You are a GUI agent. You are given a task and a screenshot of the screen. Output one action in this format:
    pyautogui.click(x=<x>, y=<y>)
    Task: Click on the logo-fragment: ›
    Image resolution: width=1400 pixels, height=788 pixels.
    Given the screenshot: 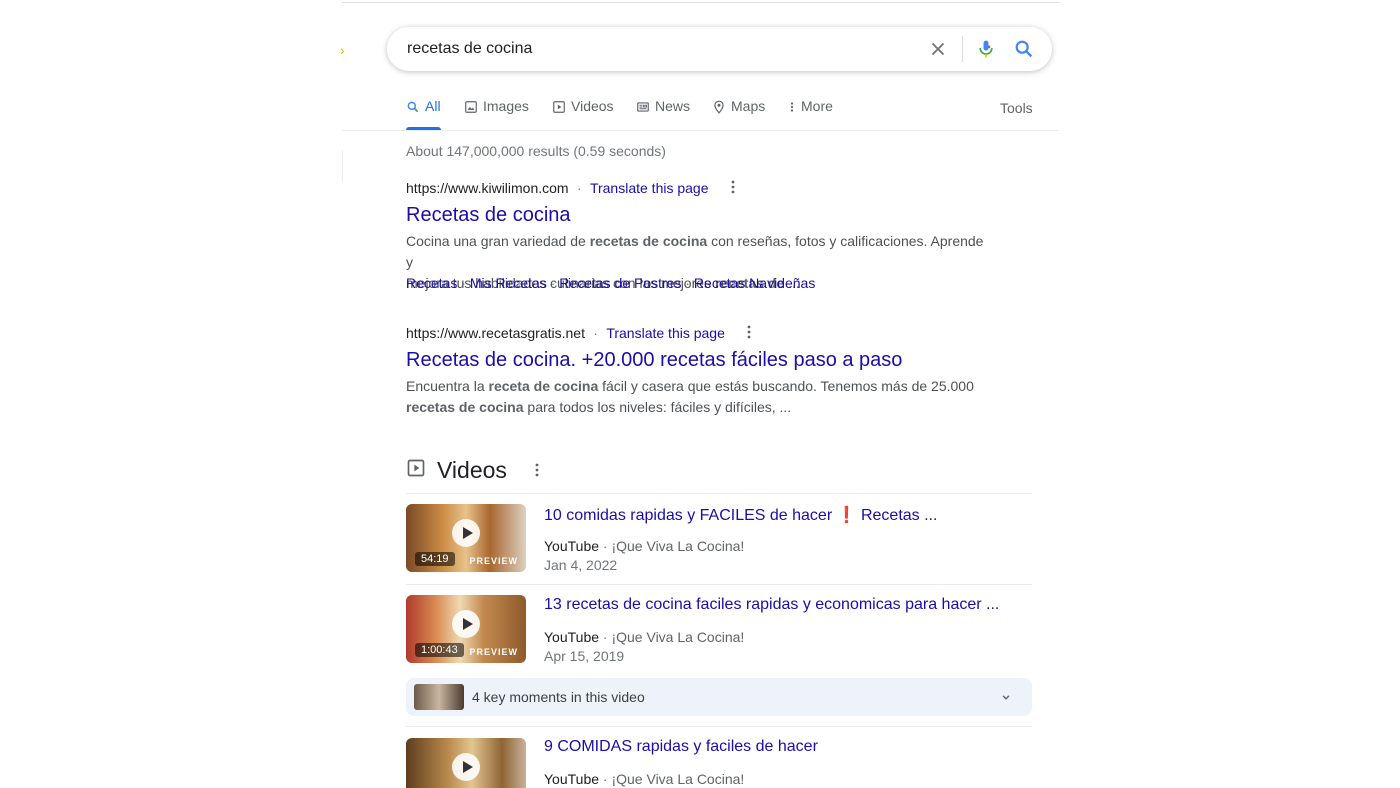 What is the action you would take?
    pyautogui.click(x=342, y=50)
    